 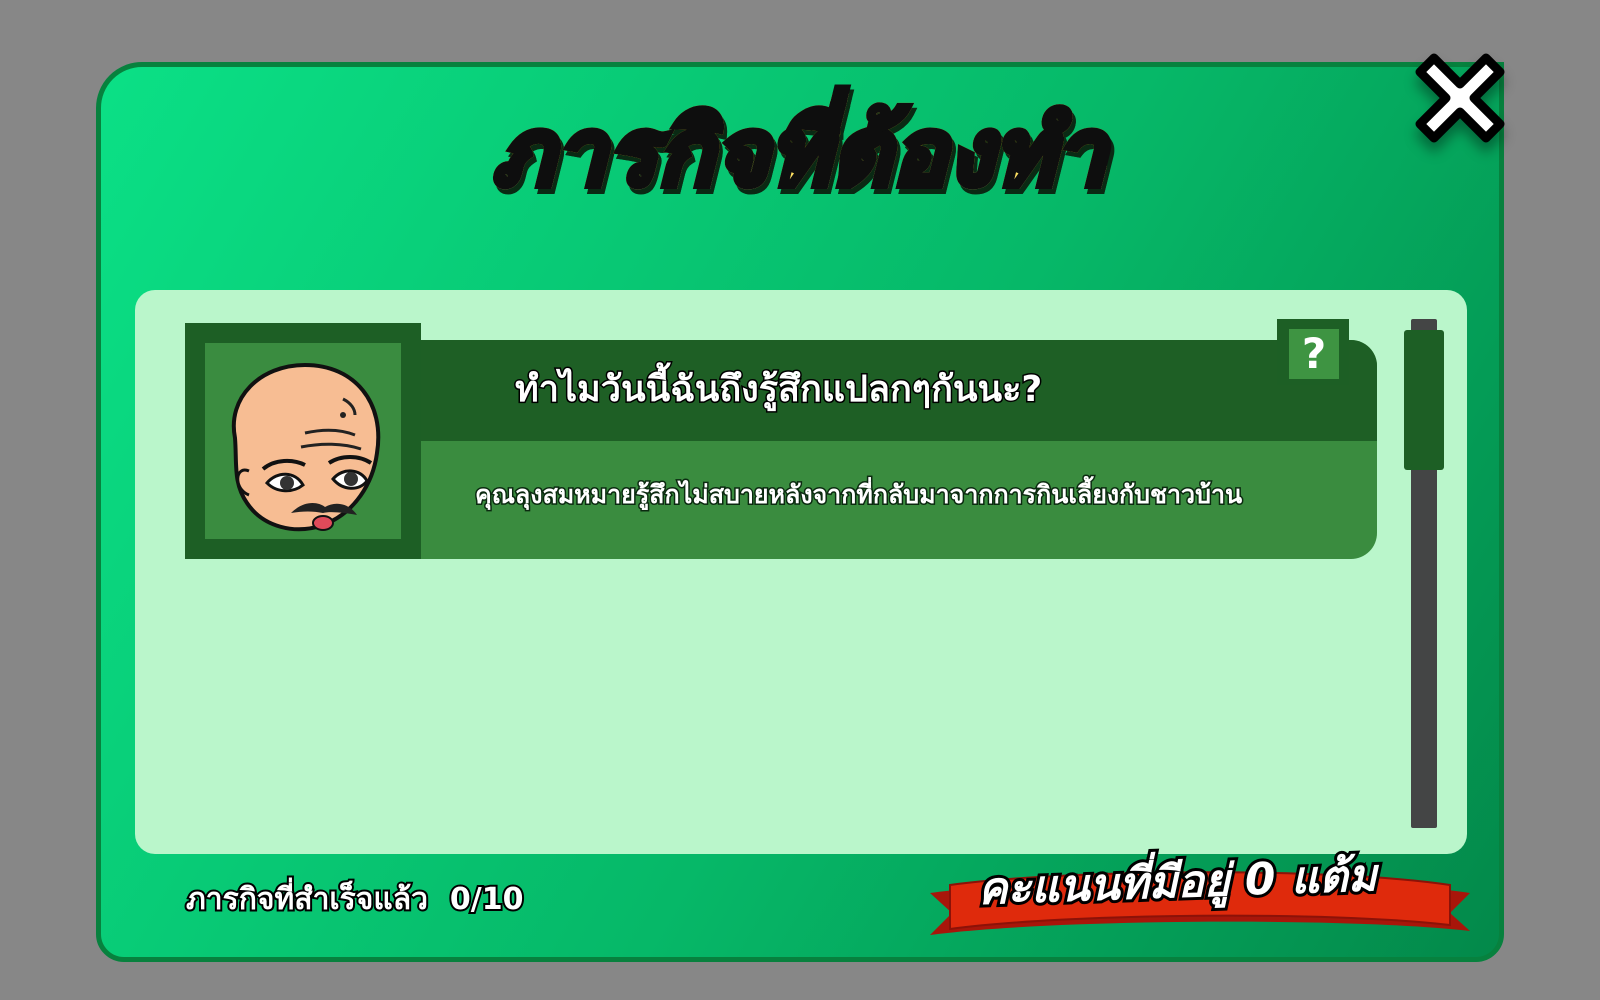 I want to click on completed-count: 0/10, so click(x=487, y=899).